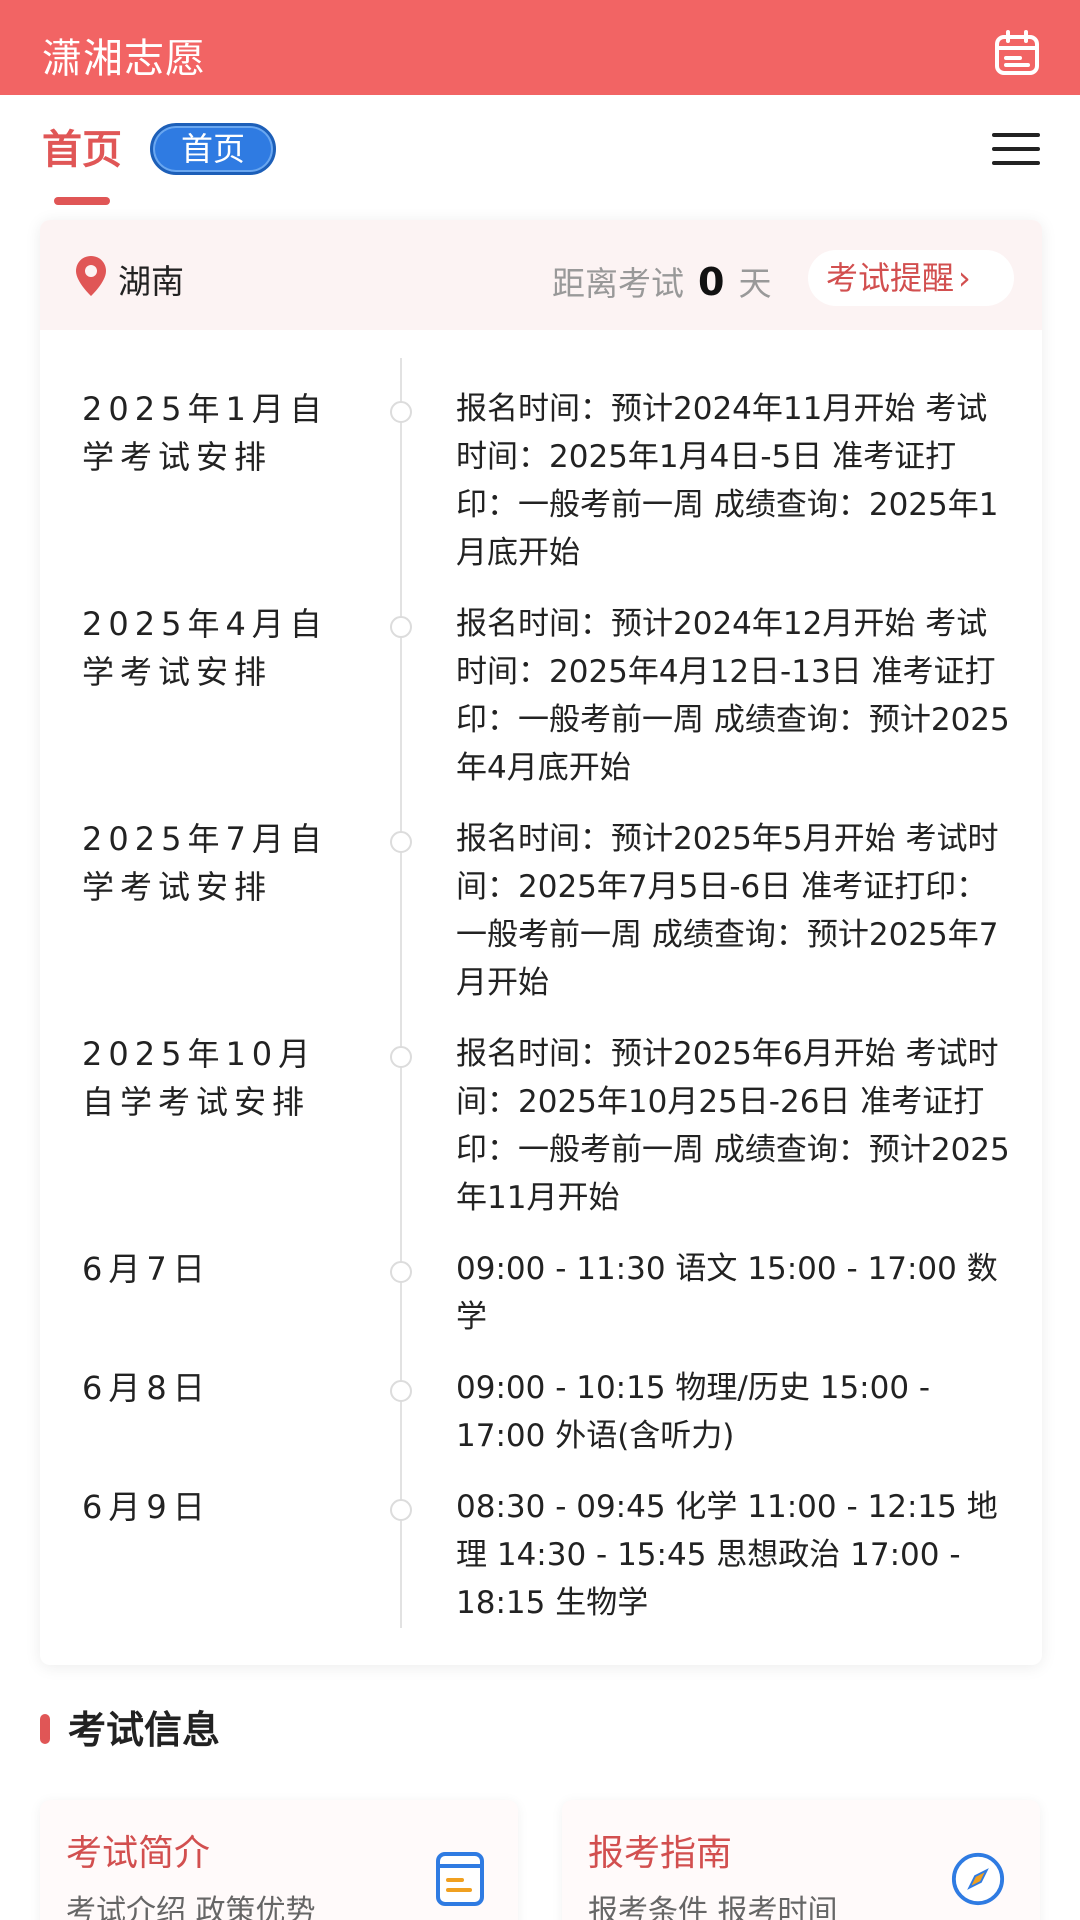 The width and height of the screenshot is (1080, 1920). Describe the element at coordinates (711, 282) in the screenshot. I see `countdown-days: 0` at that location.